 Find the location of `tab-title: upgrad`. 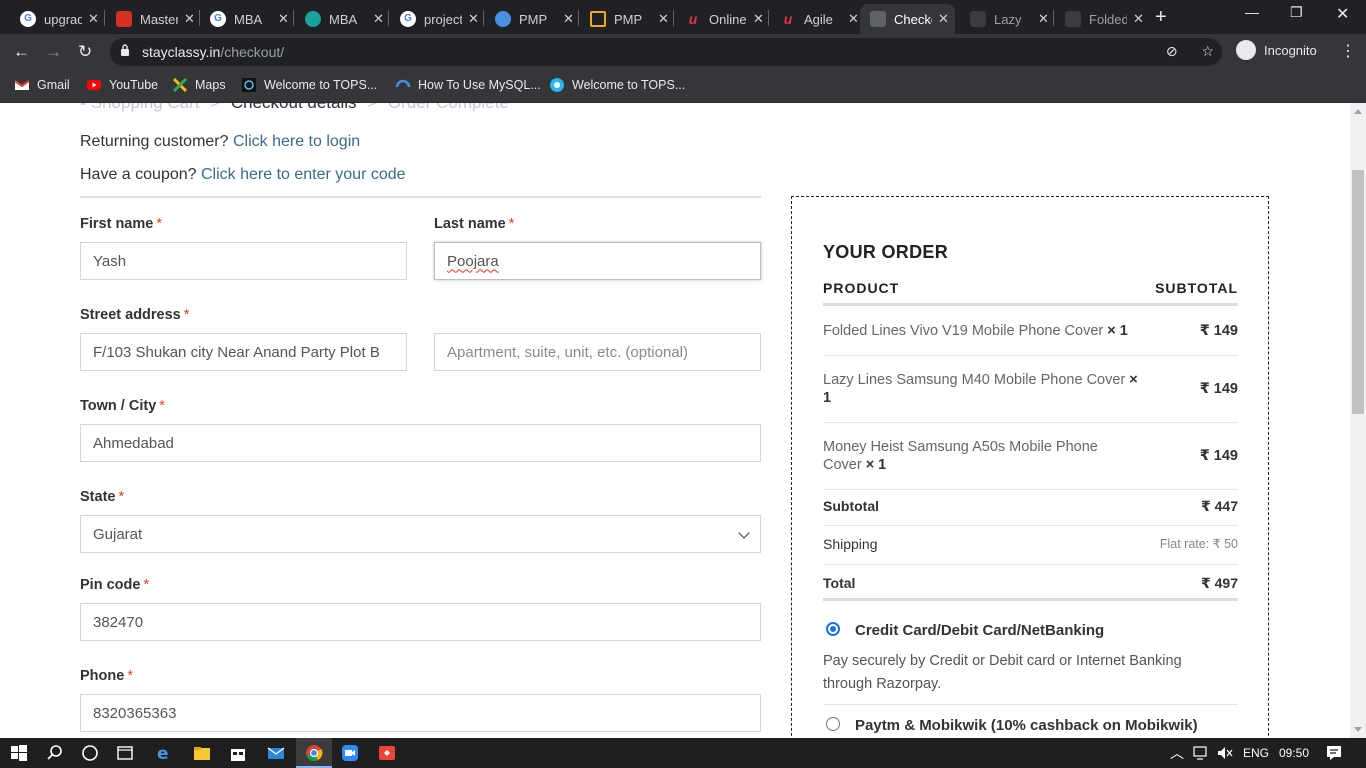

tab-title: upgrad is located at coordinates (63, 19).